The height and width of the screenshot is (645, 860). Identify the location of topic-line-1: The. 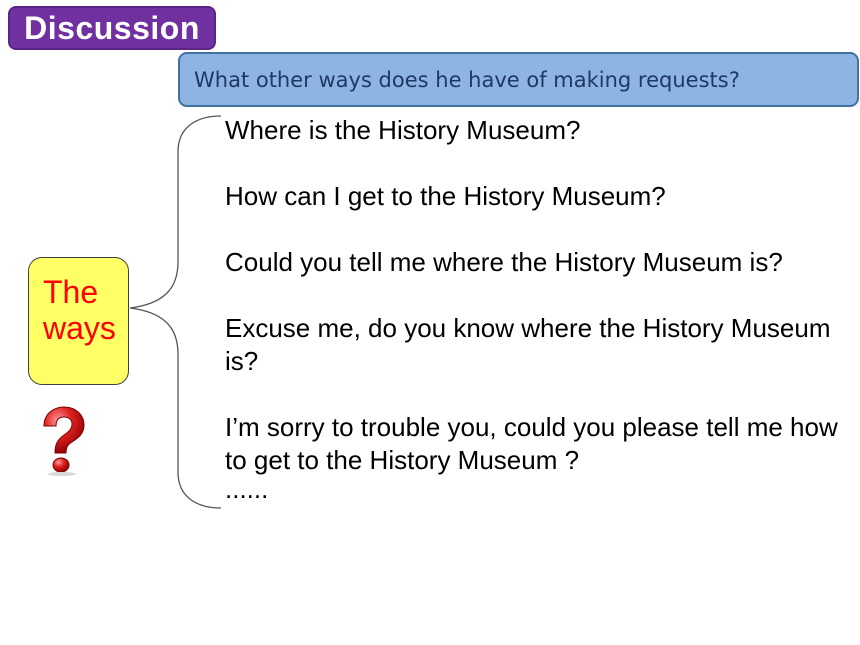
(71, 292).